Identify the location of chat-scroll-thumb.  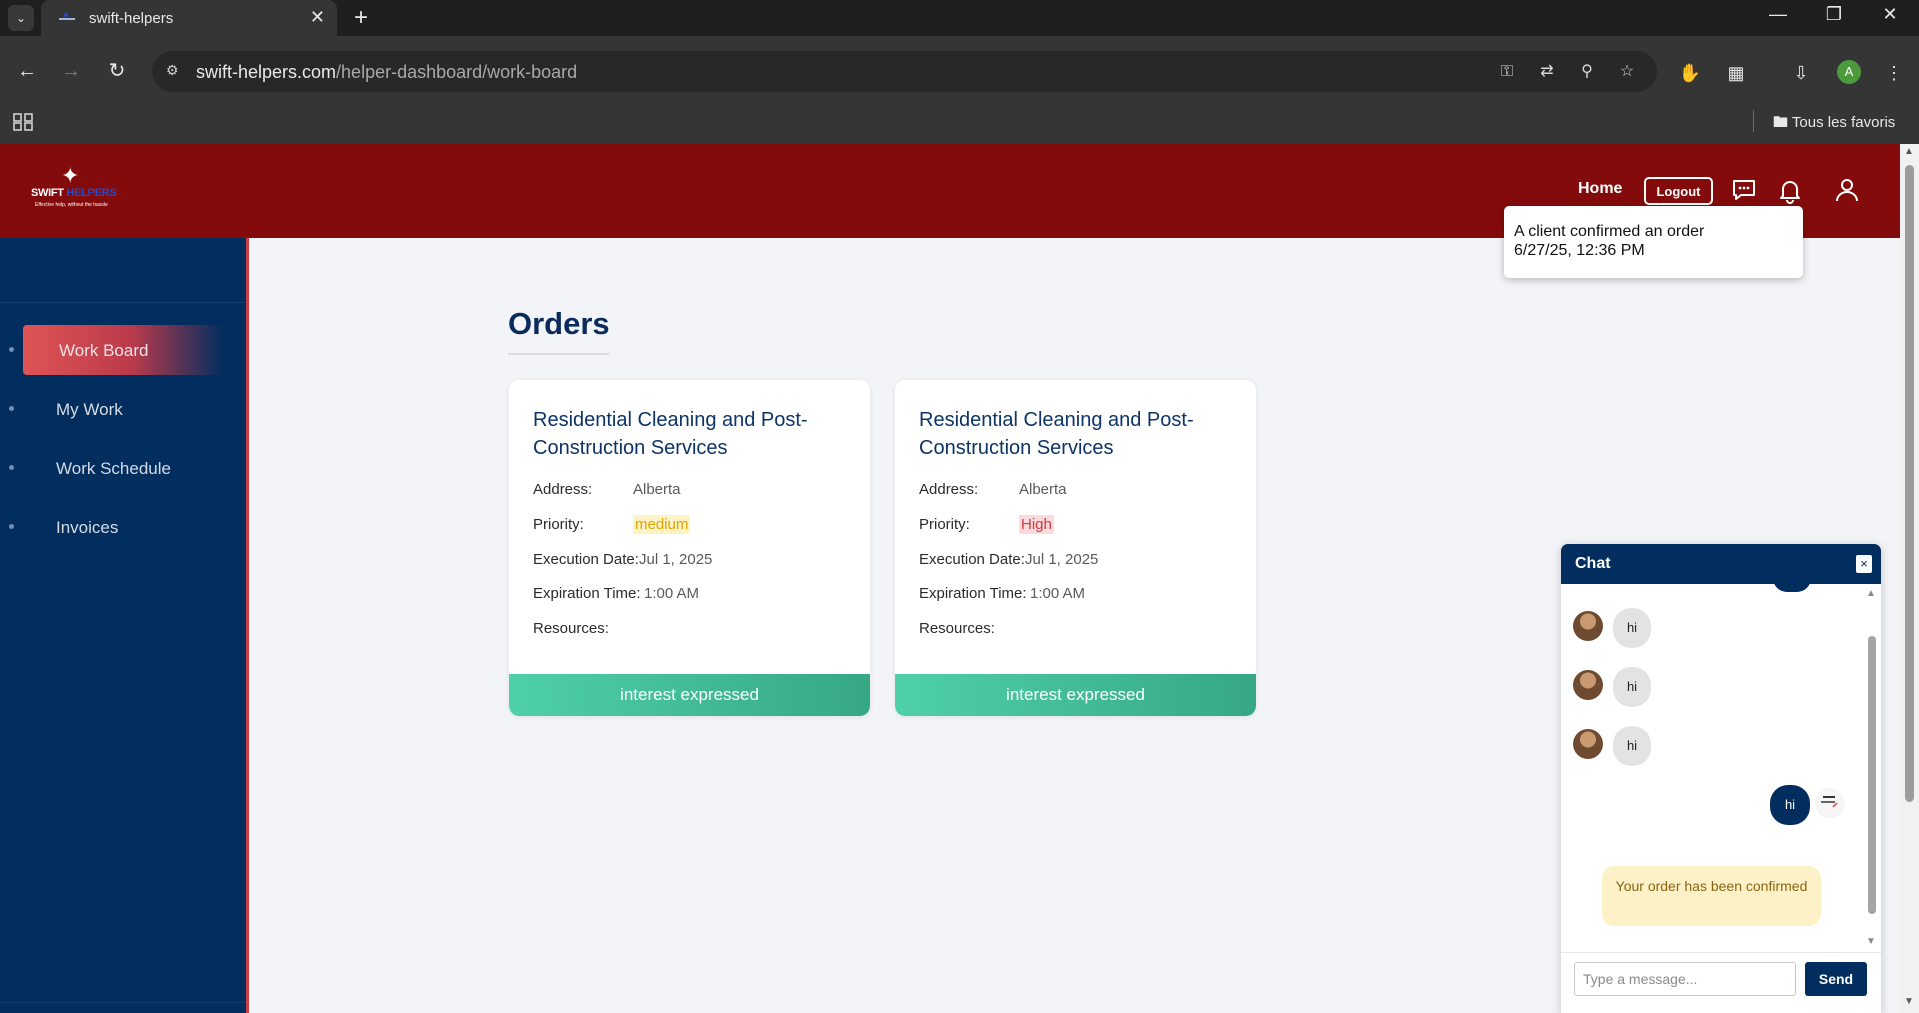
(1872, 775).